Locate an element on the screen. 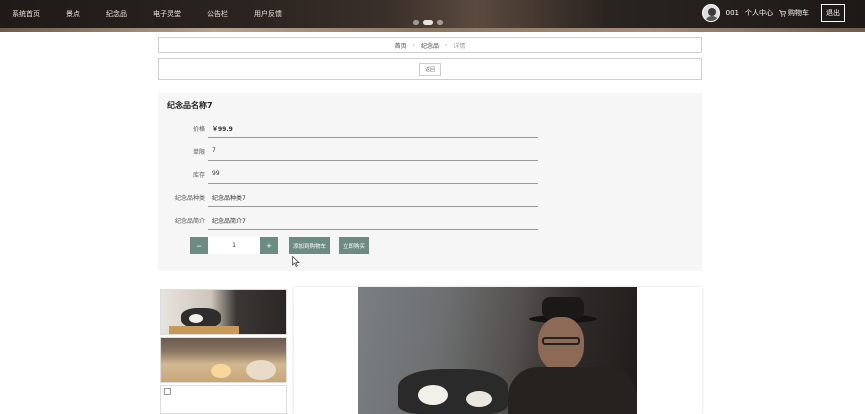 This screenshot has height=414, width=865. banner-strip is located at coordinates (432, 30).